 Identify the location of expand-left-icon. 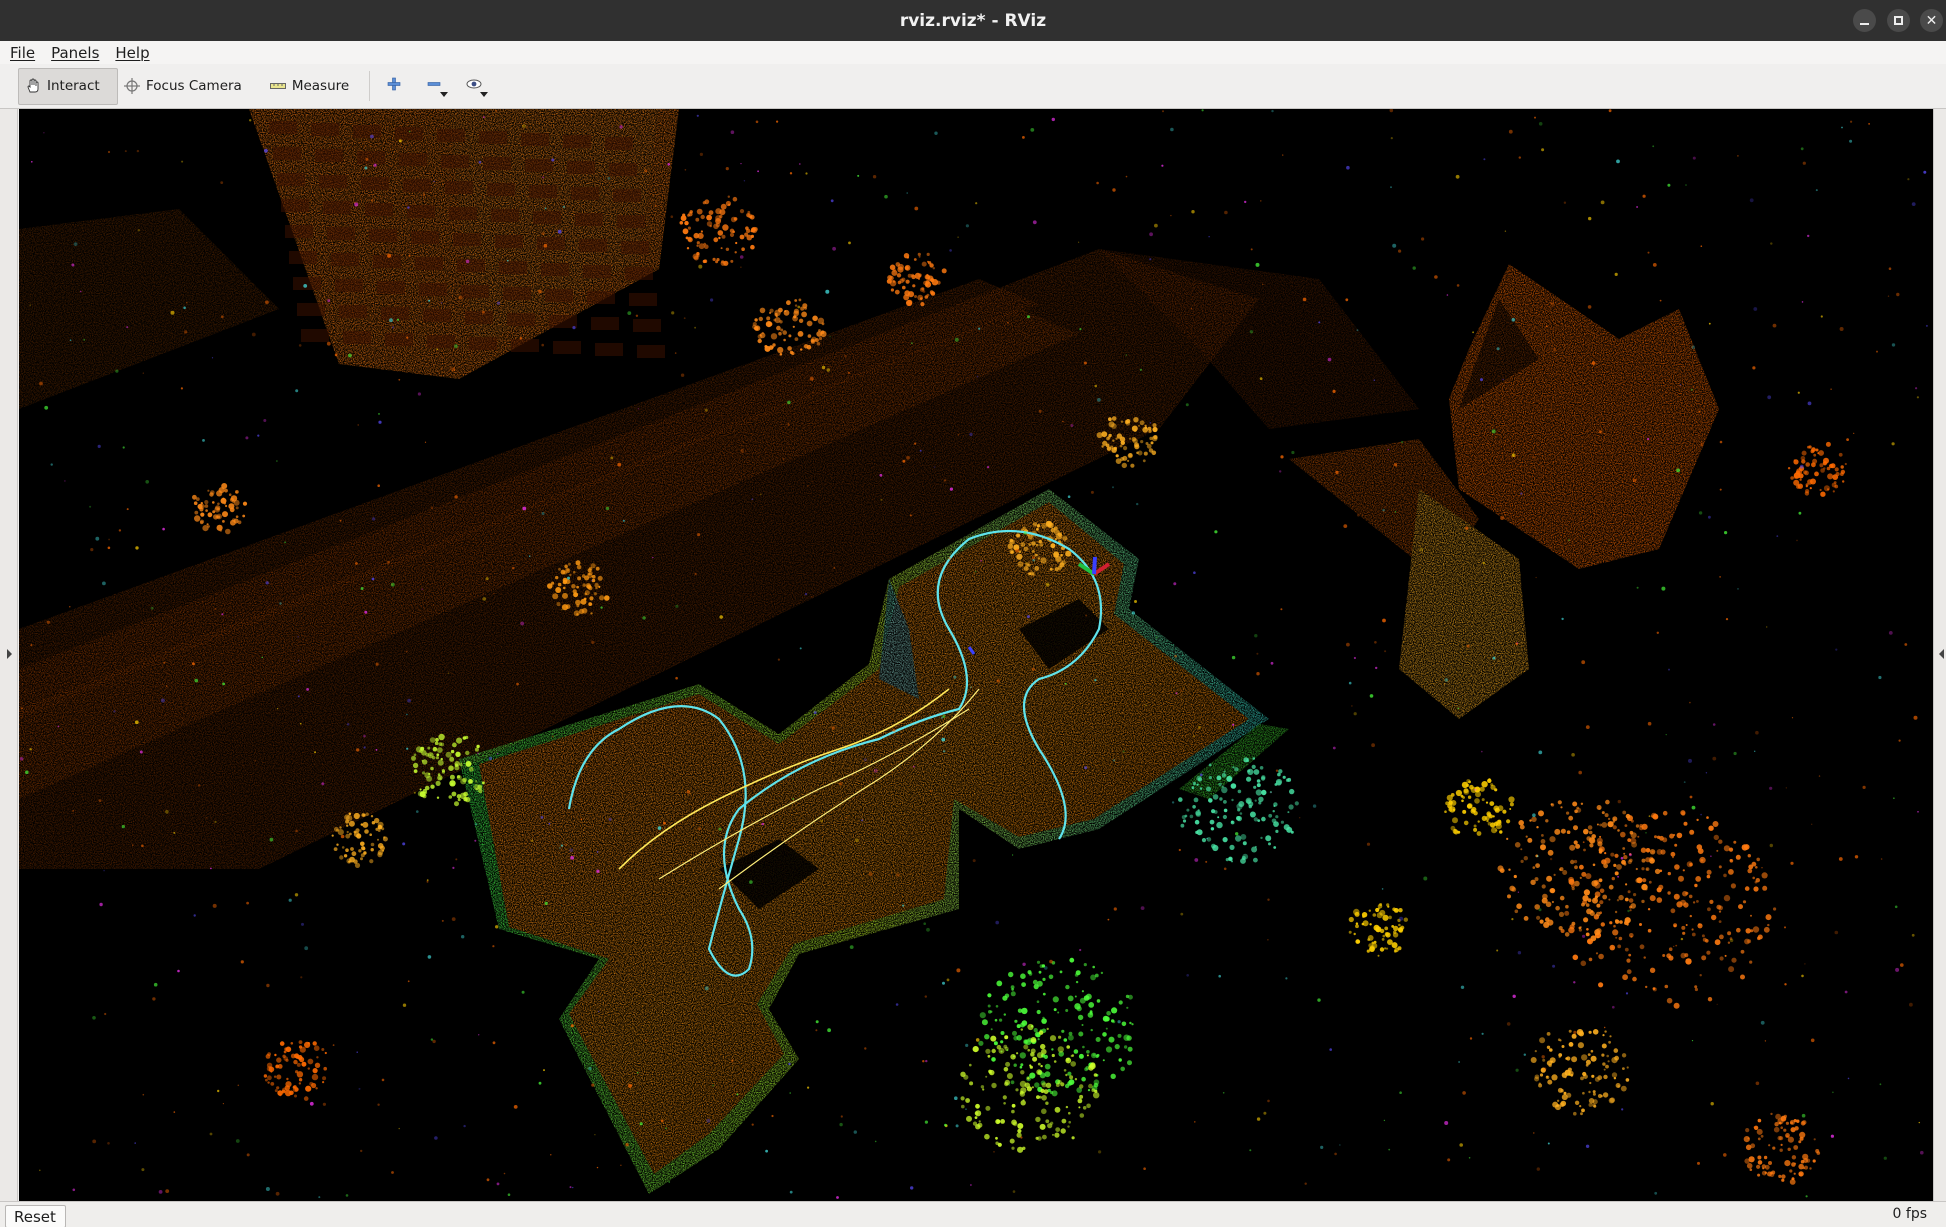
(9, 654).